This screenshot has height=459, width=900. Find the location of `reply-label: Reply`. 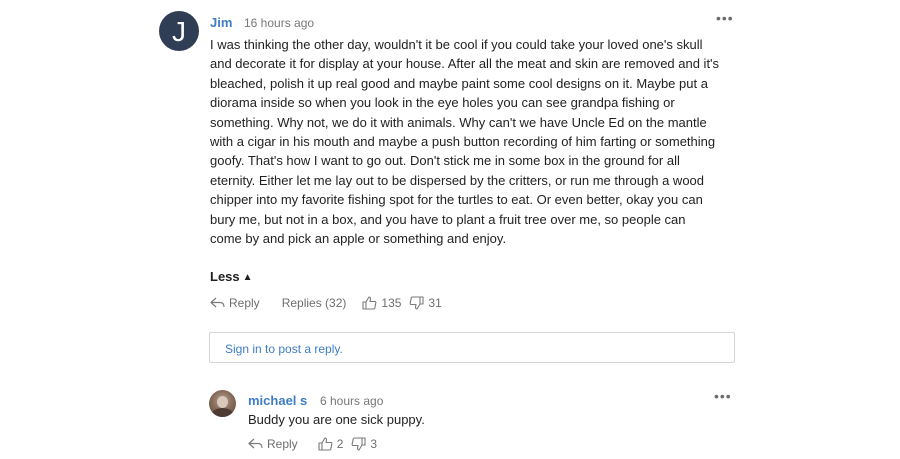

reply-label: Reply is located at coordinates (244, 303).